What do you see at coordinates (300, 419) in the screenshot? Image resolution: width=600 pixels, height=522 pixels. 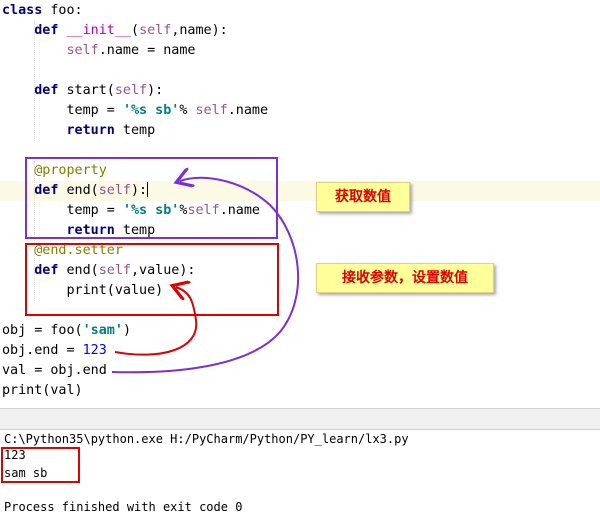 I see `panel-splitter` at bounding box center [300, 419].